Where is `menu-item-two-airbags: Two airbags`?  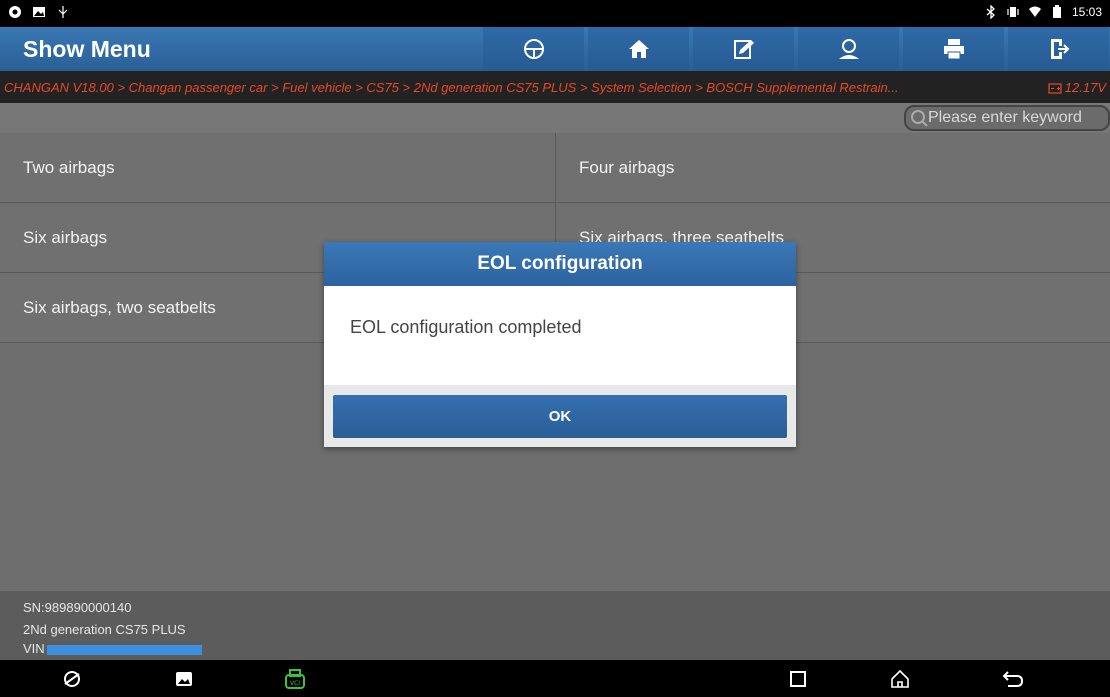 menu-item-two-airbags: Two airbags is located at coordinates (277, 168).